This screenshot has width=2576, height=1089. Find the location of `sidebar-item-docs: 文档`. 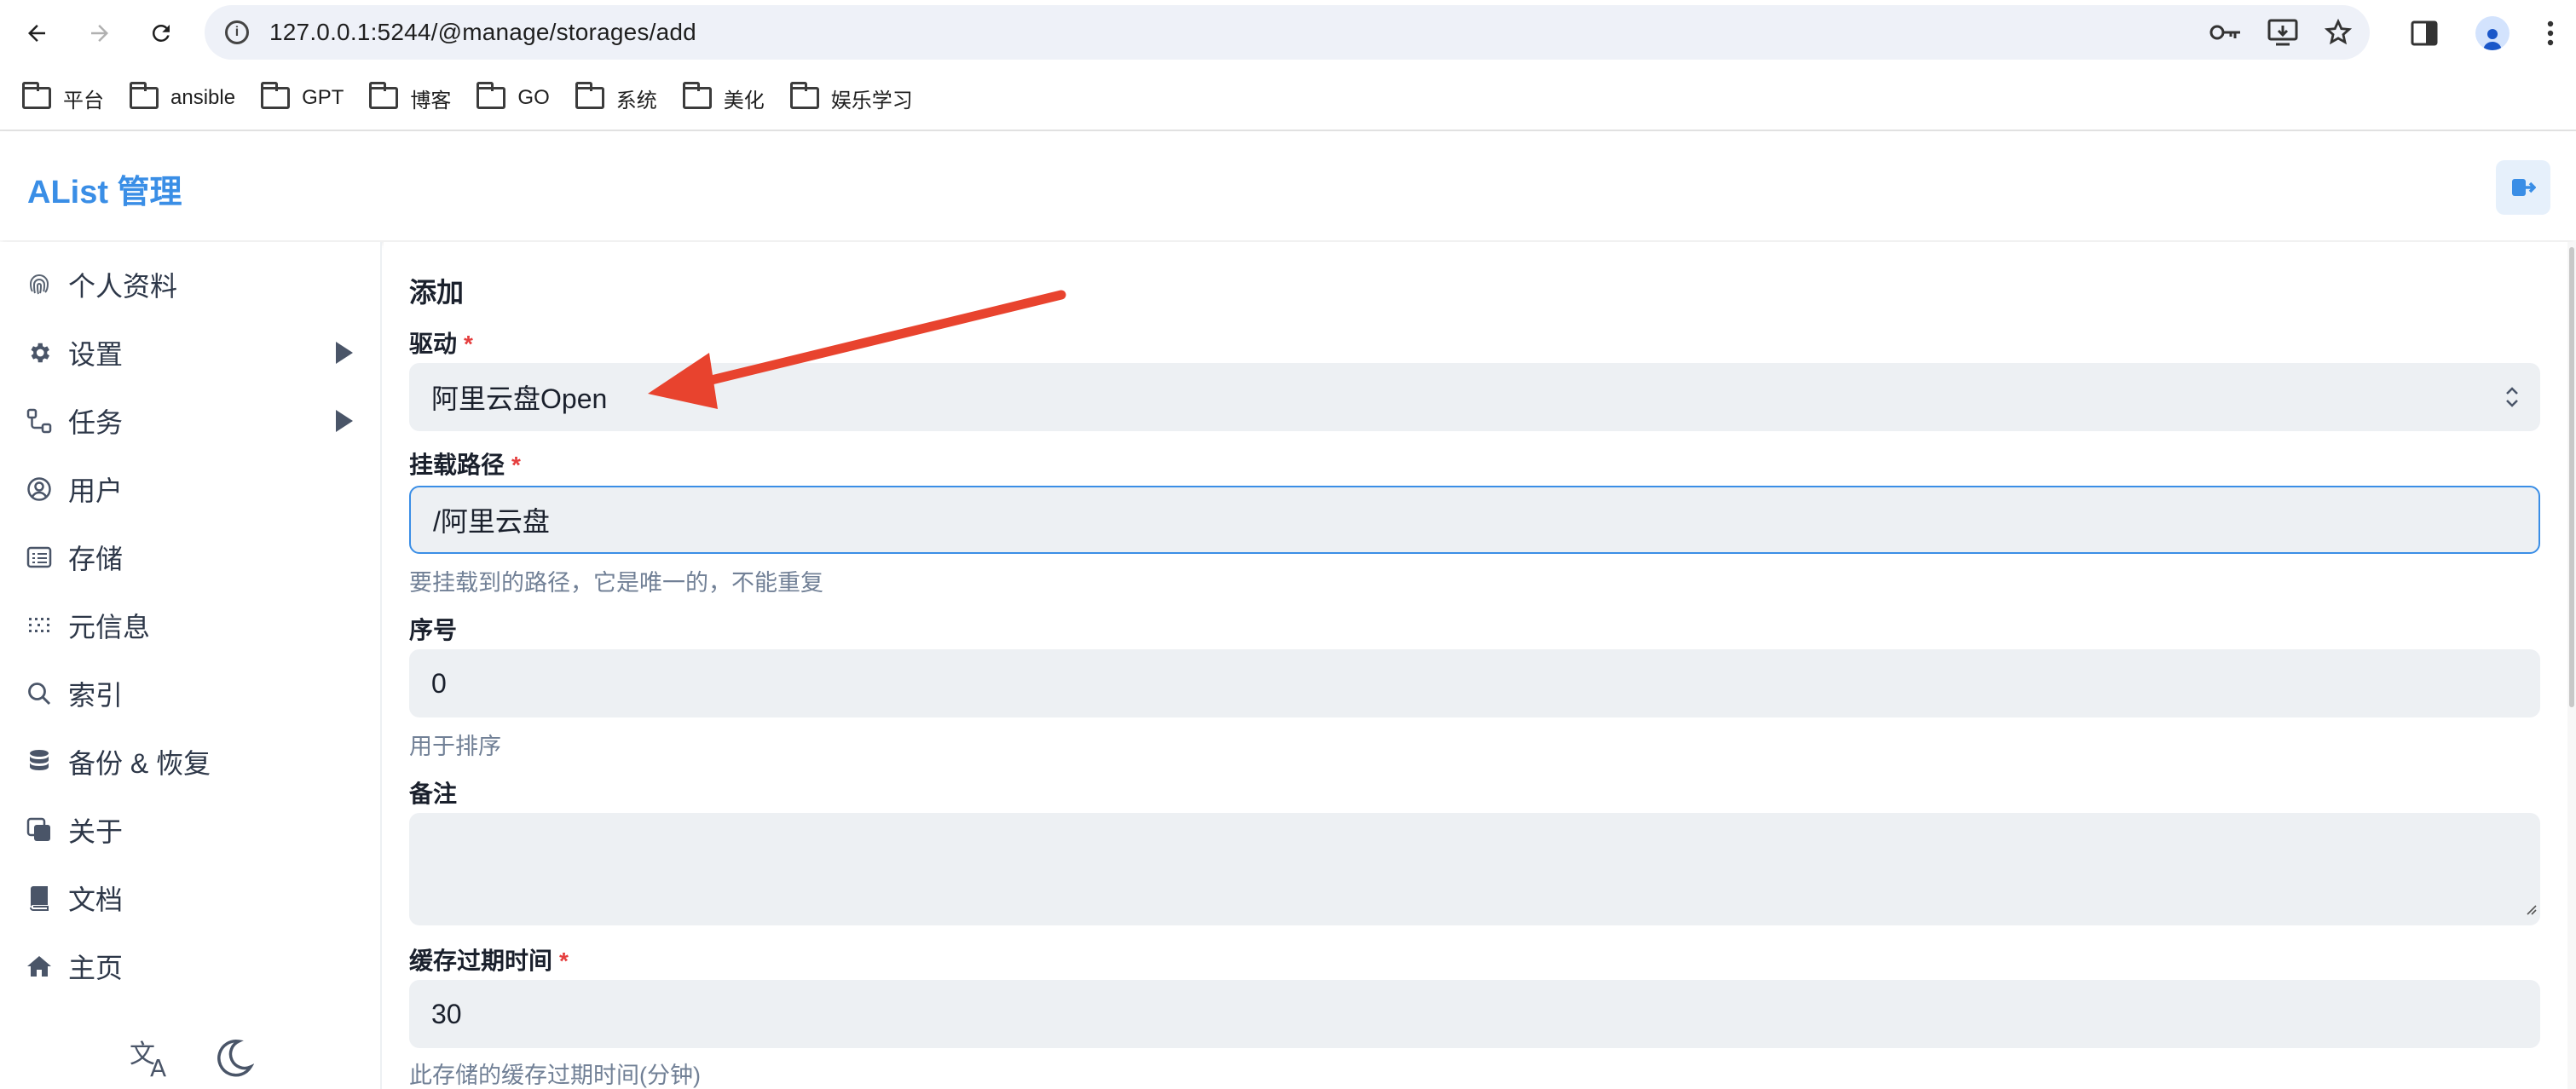

sidebar-item-docs: 文档 is located at coordinates (196, 899).